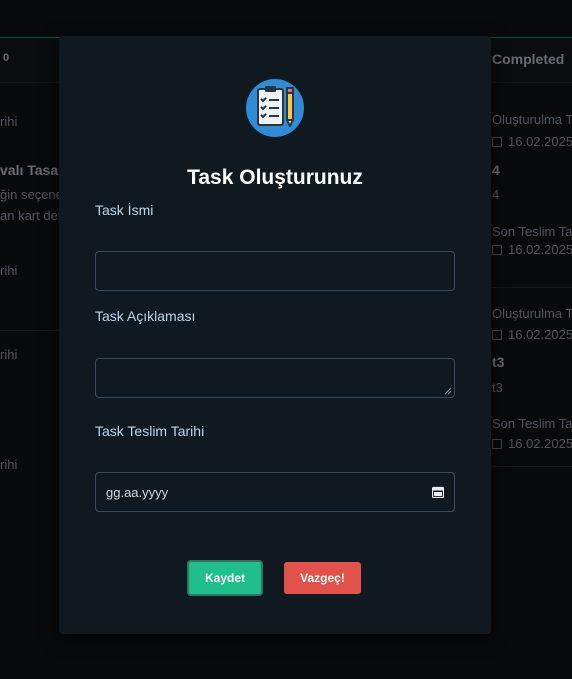 The image size is (572, 679). What do you see at coordinates (275, 378) in the screenshot?
I see `task-description-textarea` at bounding box center [275, 378].